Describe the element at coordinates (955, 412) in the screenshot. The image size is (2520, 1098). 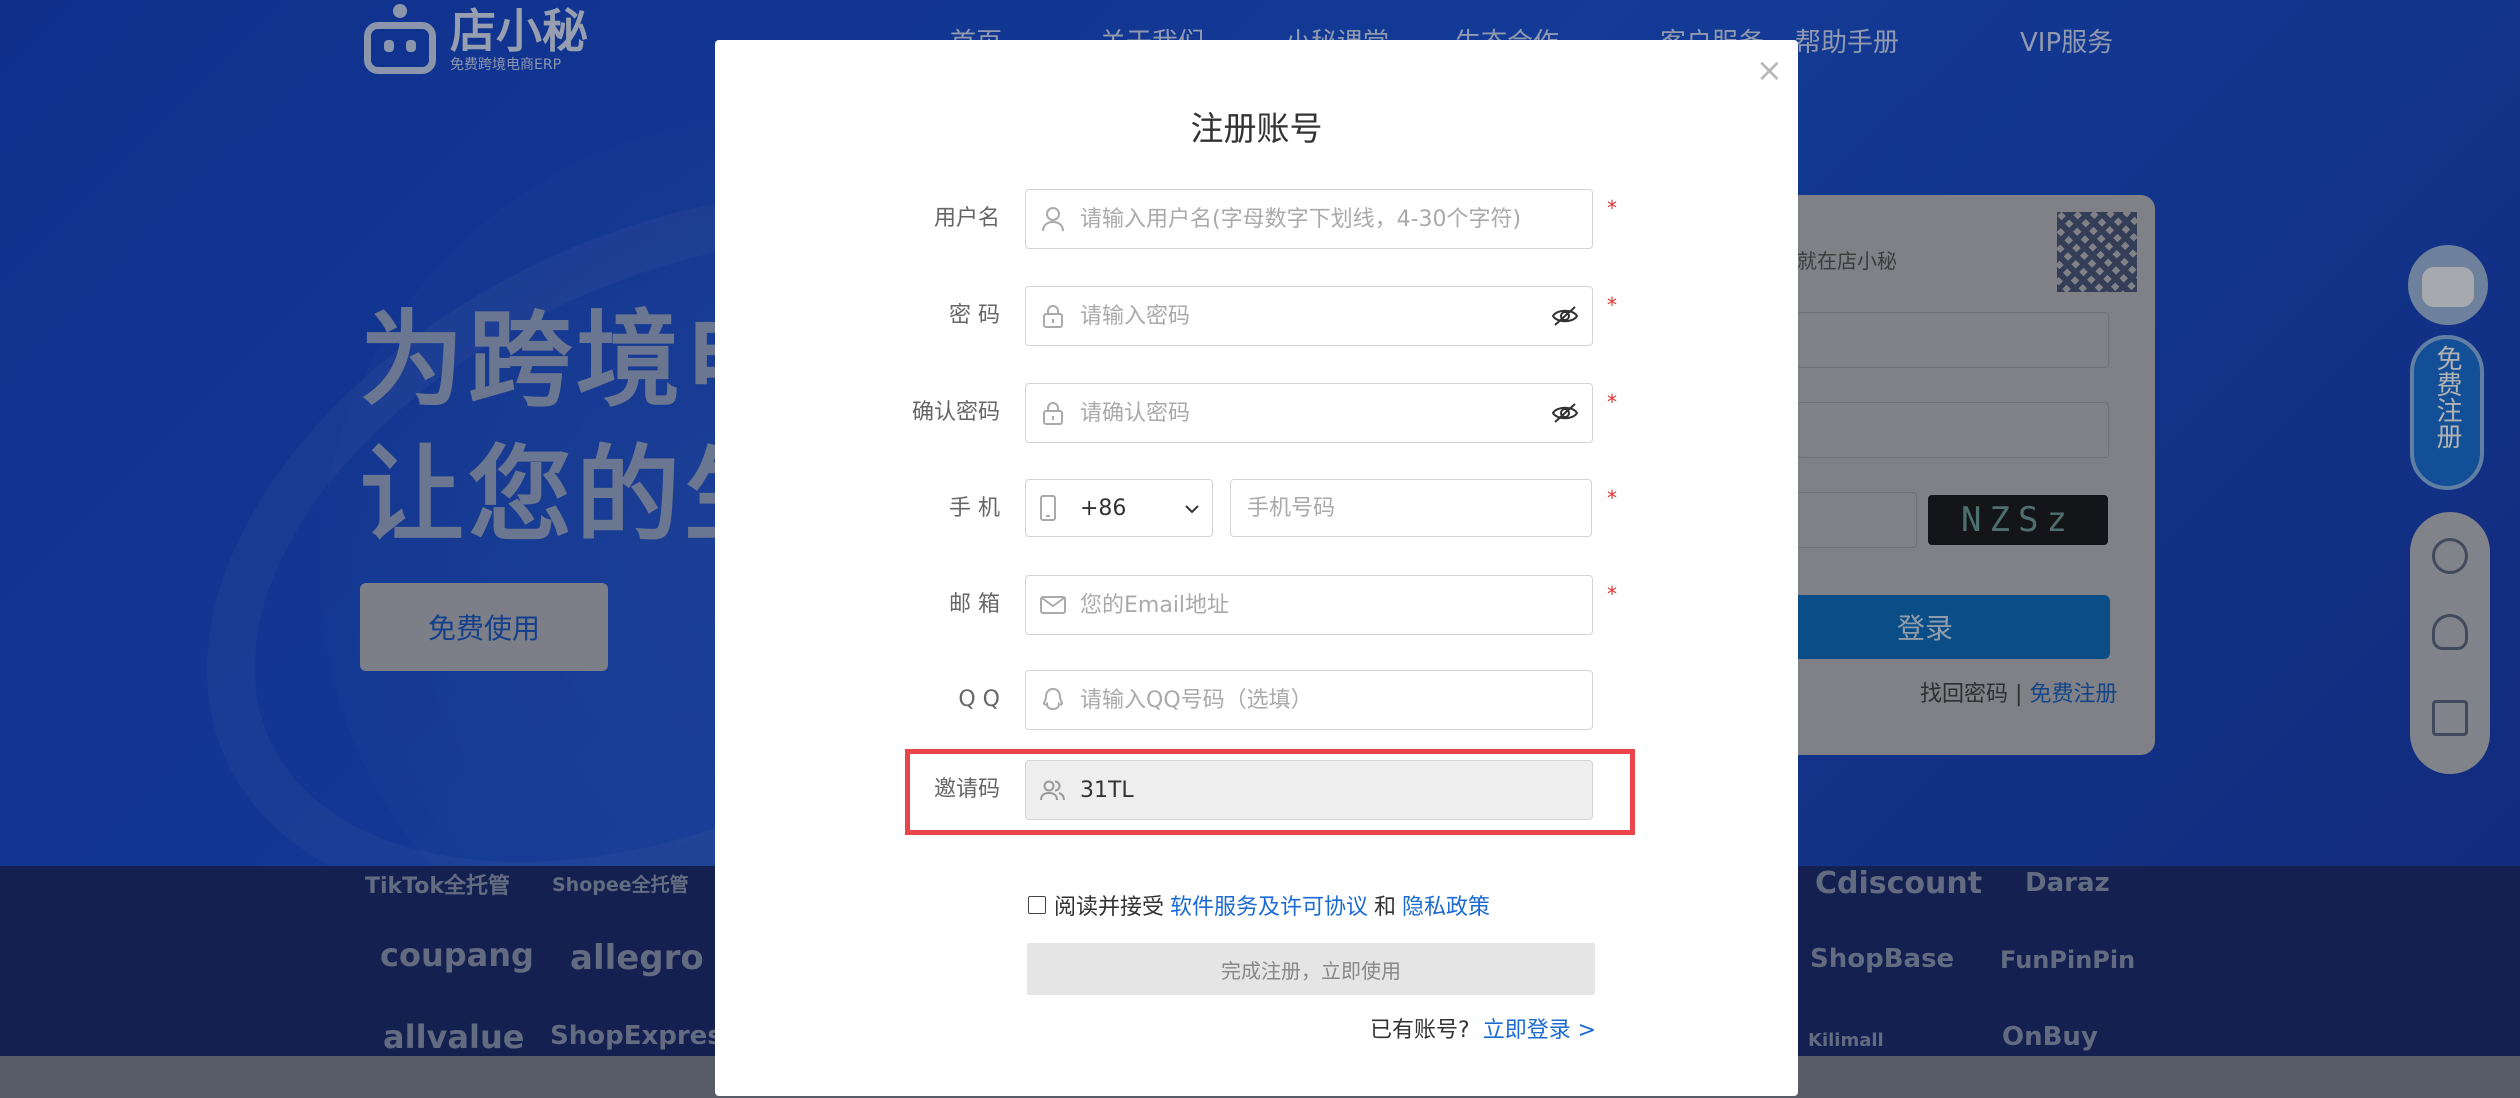
I see `confirm-password-label: 确认密码` at that location.